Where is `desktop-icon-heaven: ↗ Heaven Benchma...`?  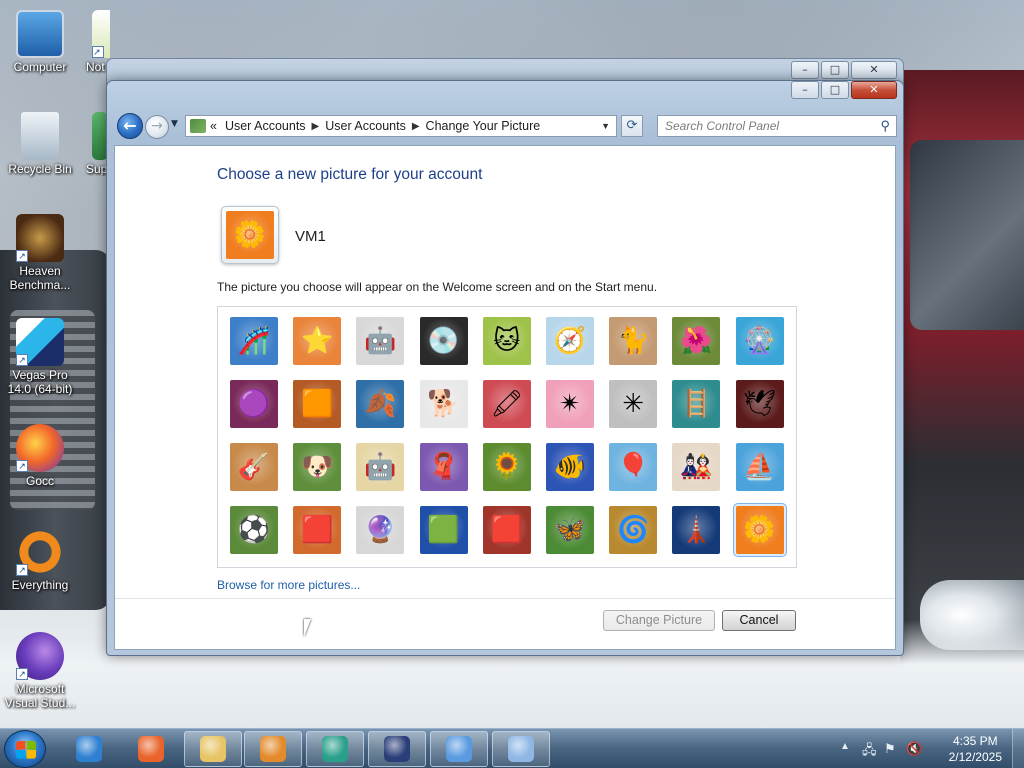 desktop-icon-heaven: ↗ Heaven Benchma... is located at coordinates (40, 253).